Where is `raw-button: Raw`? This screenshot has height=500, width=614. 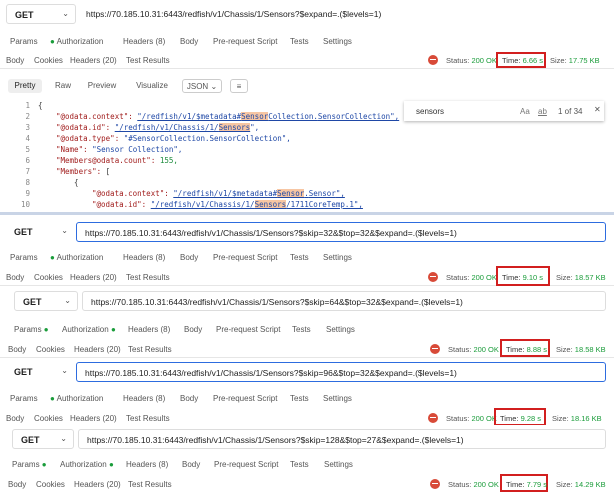 raw-button: Raw is located at coordinates (63, 86).